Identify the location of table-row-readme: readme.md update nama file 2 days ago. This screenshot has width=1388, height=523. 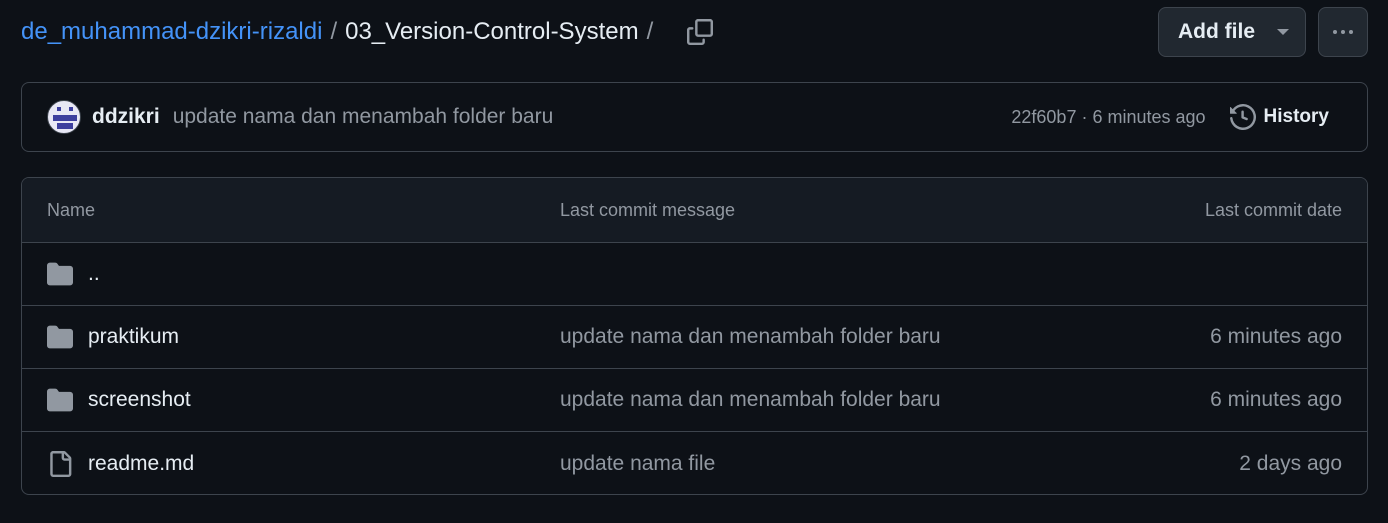
(694, 463).